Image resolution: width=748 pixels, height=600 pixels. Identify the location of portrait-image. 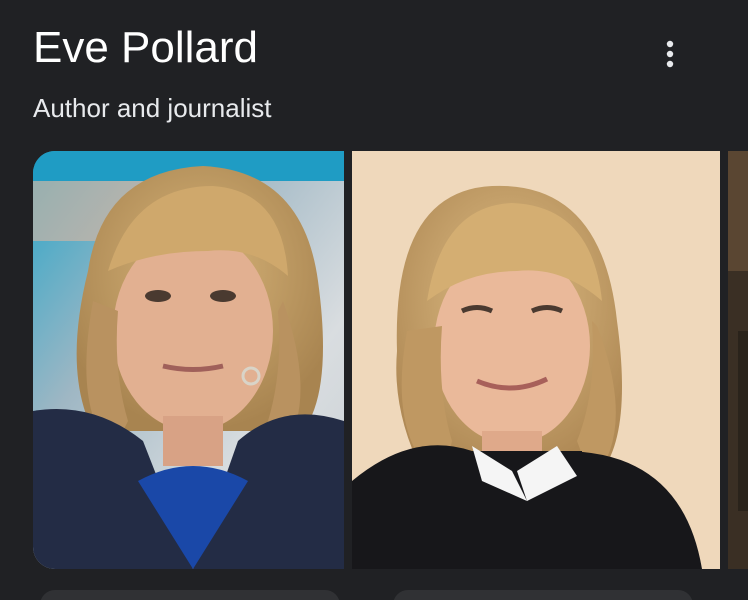
(738, 360).